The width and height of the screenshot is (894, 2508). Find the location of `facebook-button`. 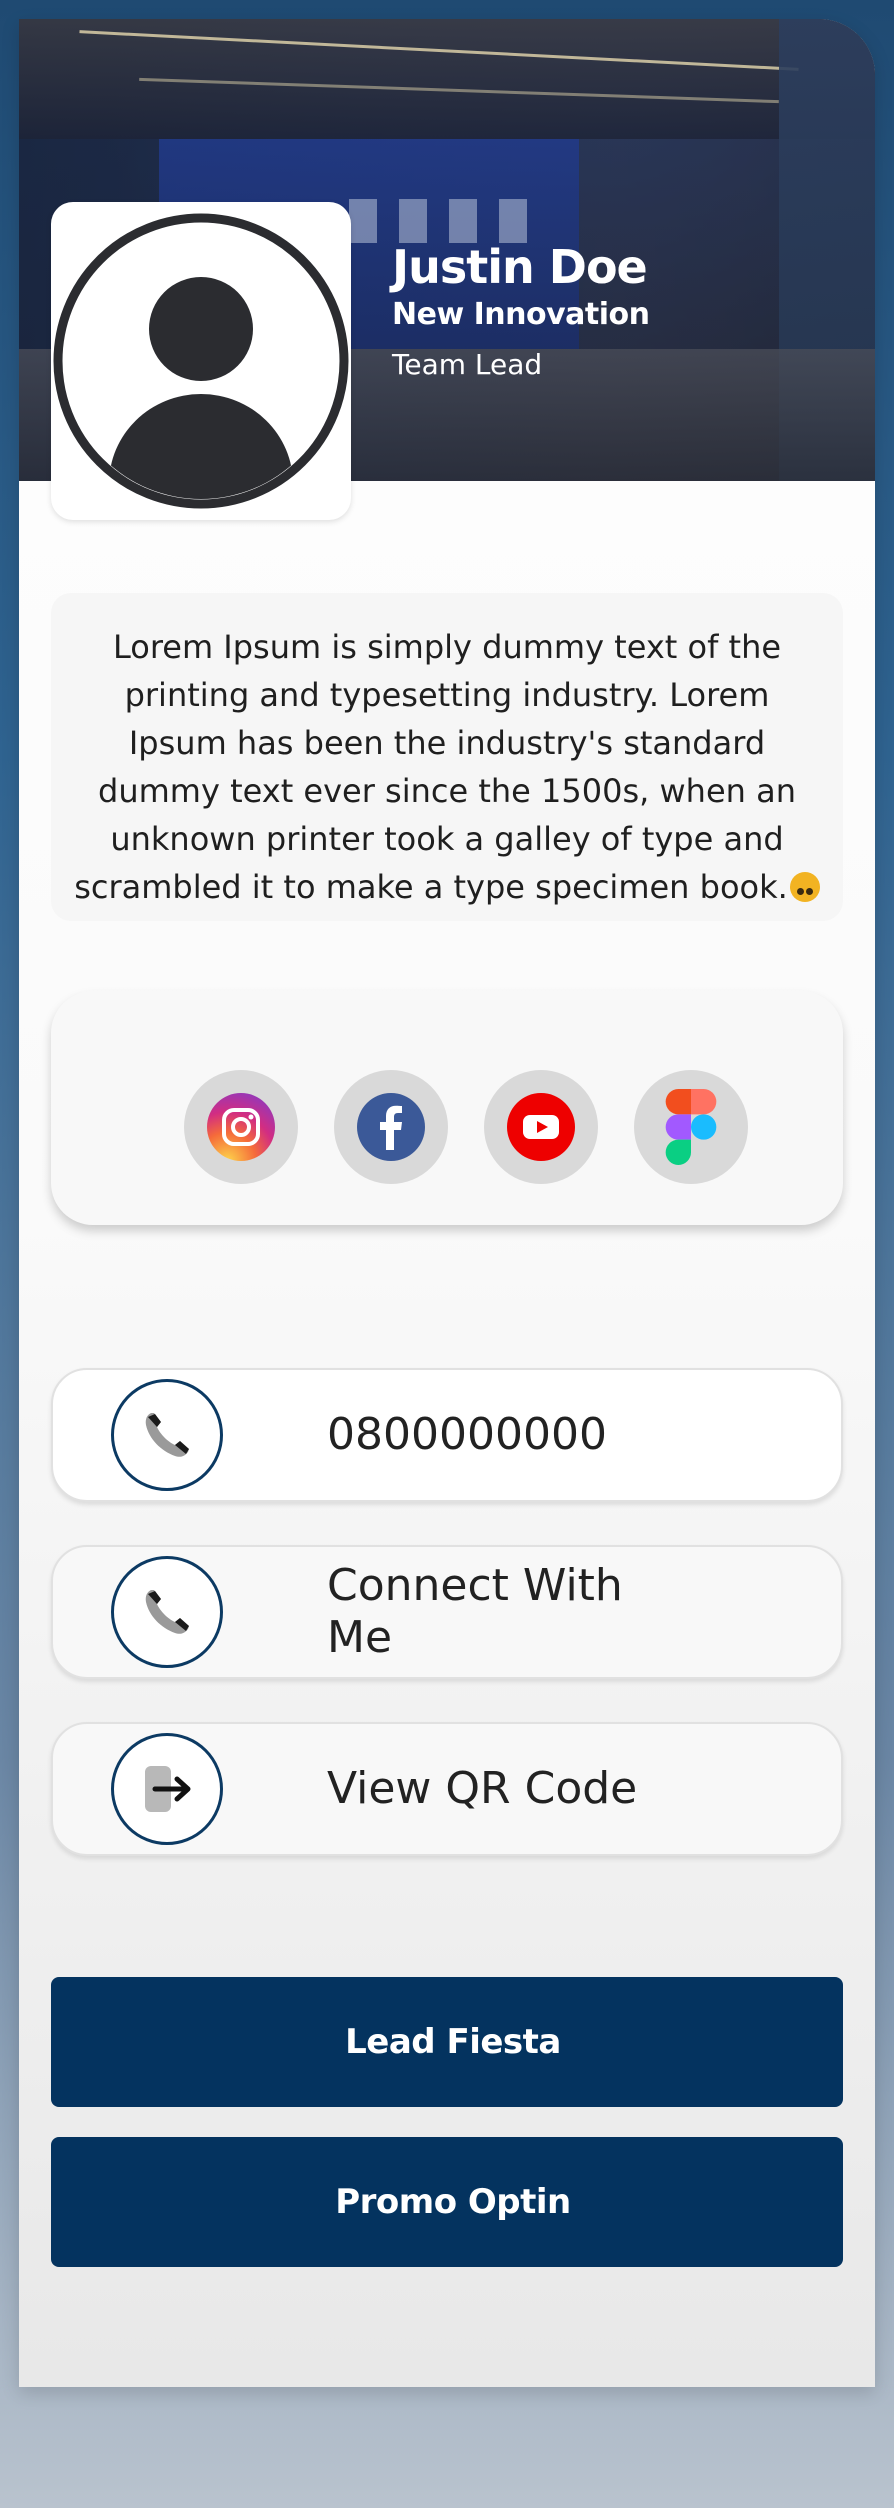

facebook-button is located at coordinates (391, 1127).